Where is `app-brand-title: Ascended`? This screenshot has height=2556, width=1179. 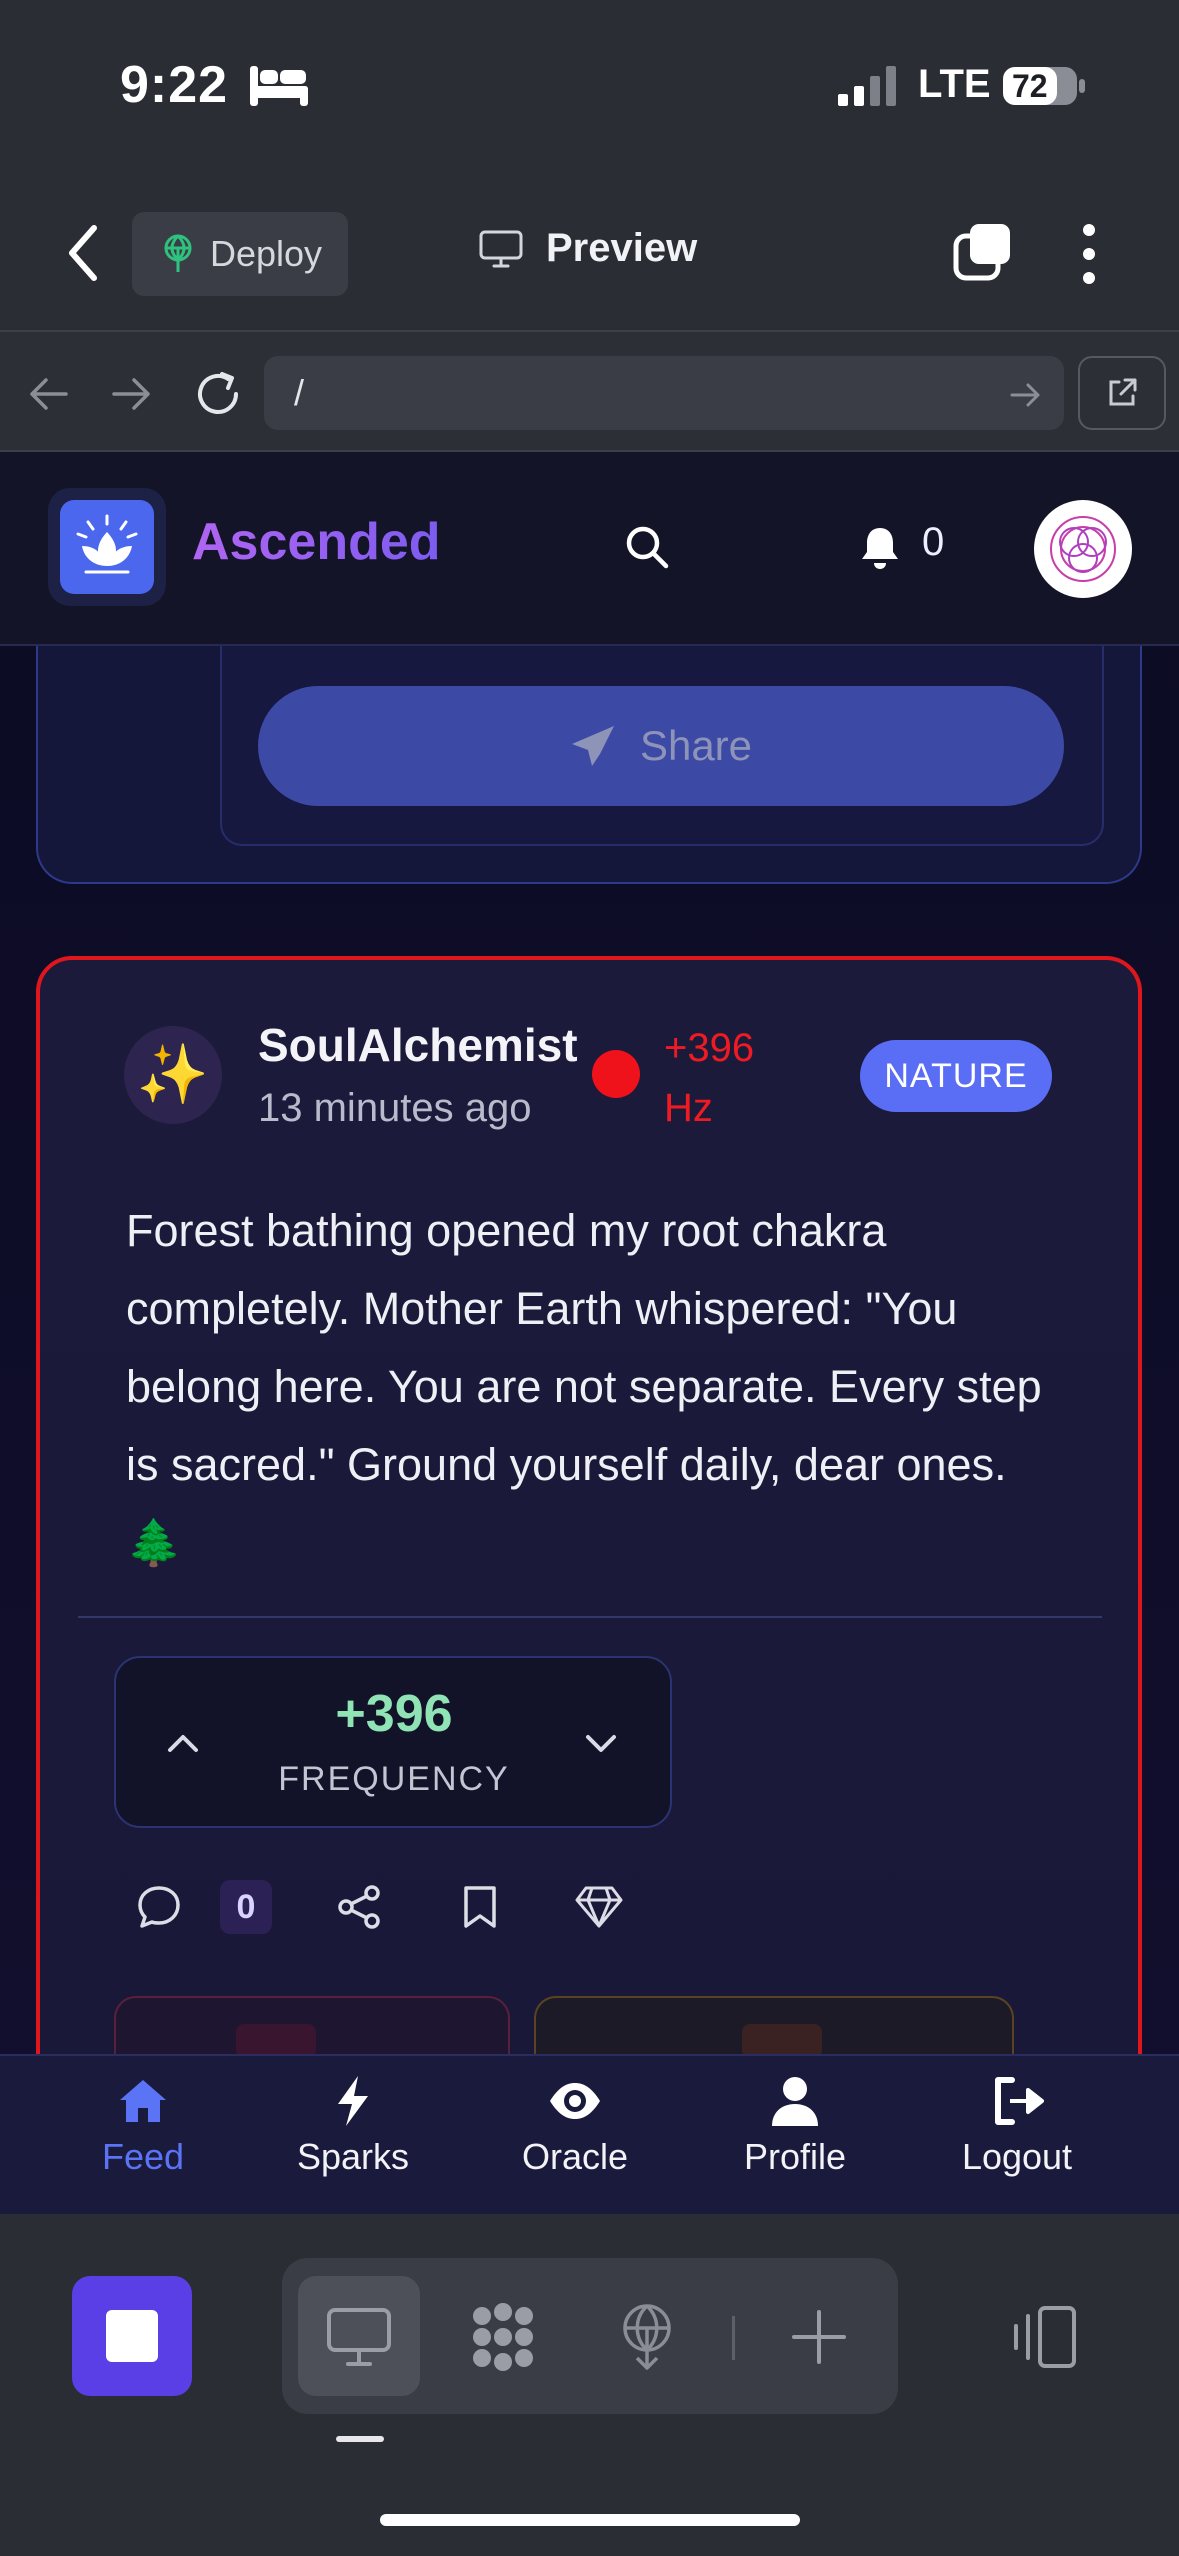 app-brand-title: Ascended is located at coordinates (316, 542).